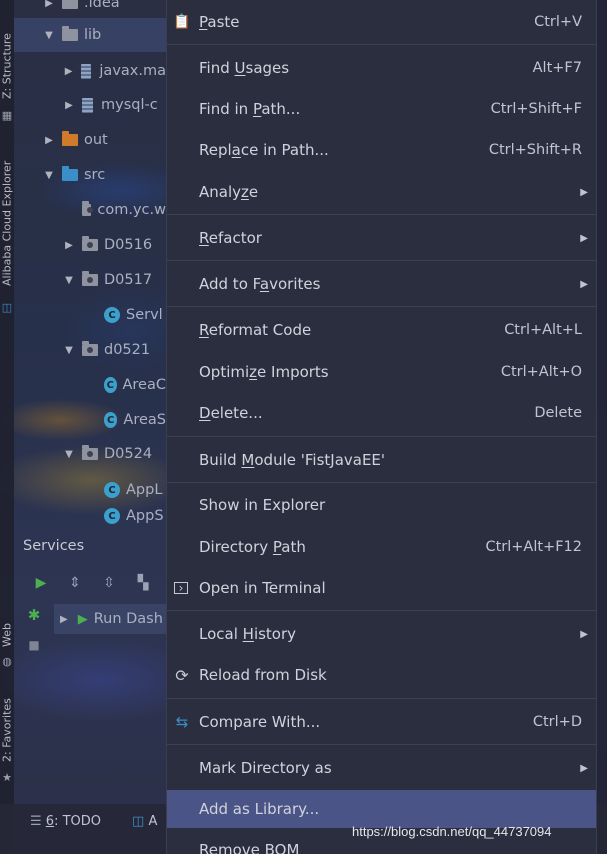  Describe the element at coordinates (381, 505) in the screenshot. I see `menu-item-show-in-explorer: Show in Explorer` at that location.